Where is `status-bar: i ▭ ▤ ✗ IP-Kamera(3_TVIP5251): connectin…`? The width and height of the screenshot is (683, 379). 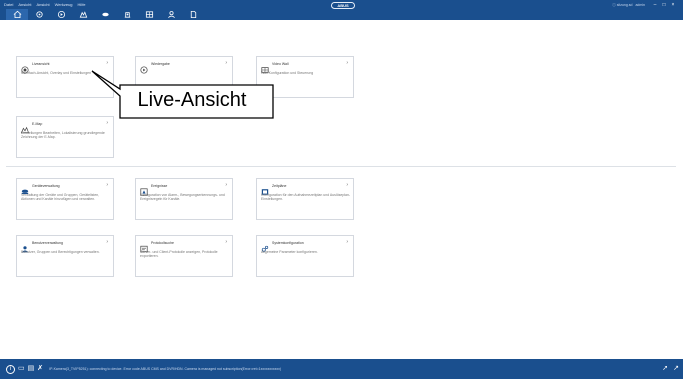 status-bar: i ▭ ▤ ✗ IP-Kamera(3_TVIP5251): connectin… is located at coordinates (341, 369).